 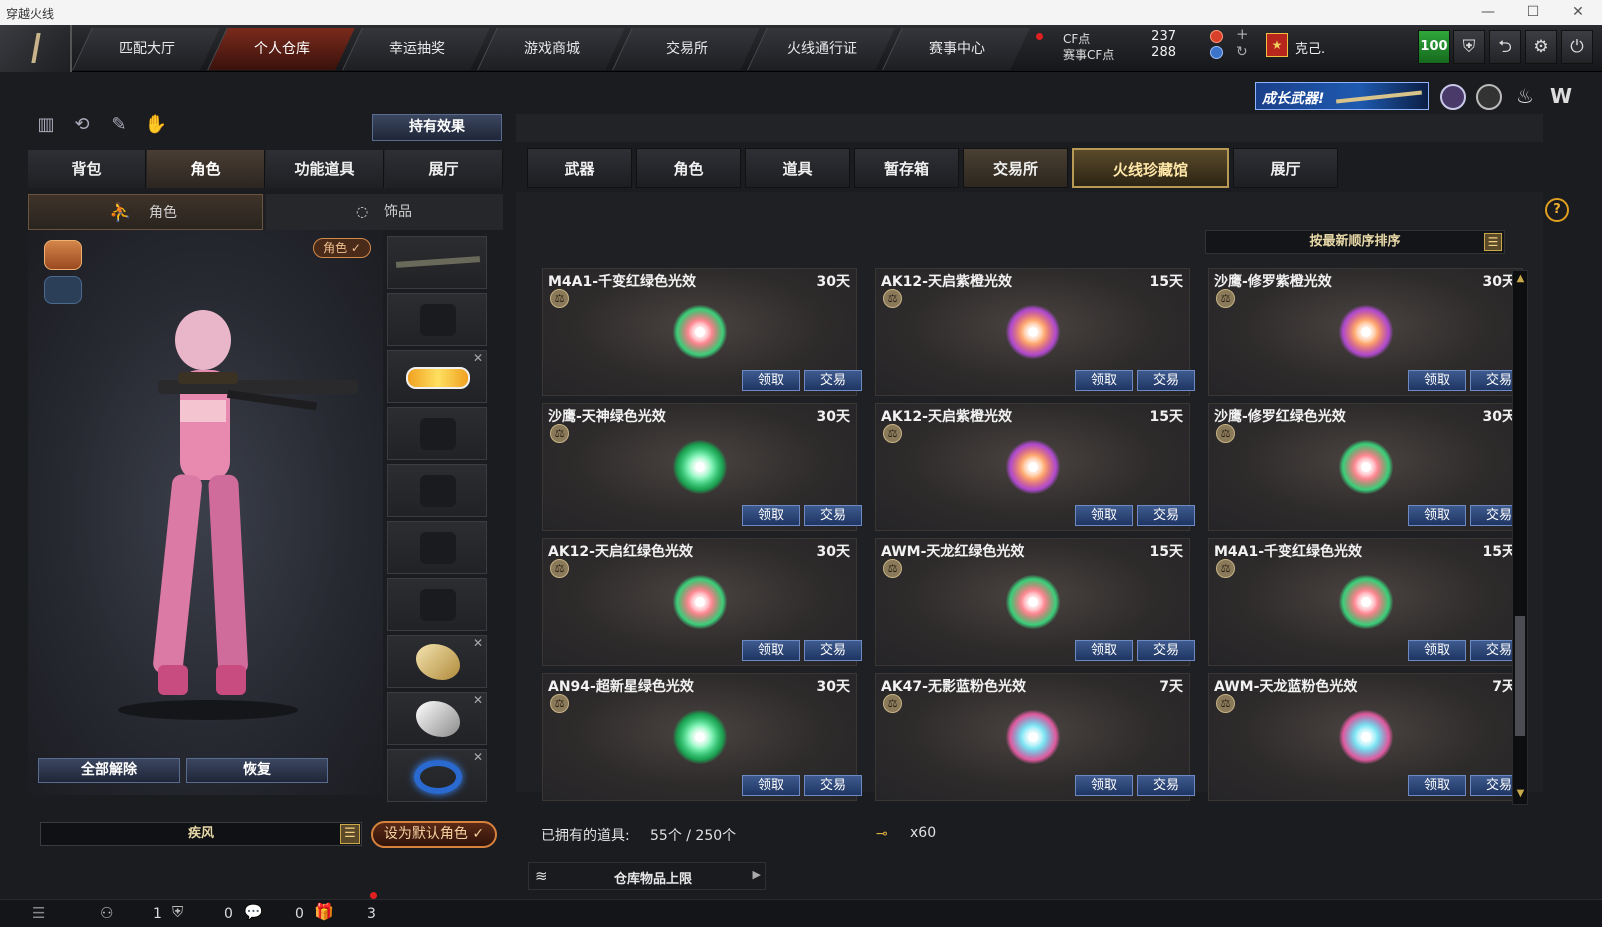 What do you see at coordinates (1453, 97) in the screenshot?
I see `gem-icon` at bounding box center [1453, 97].